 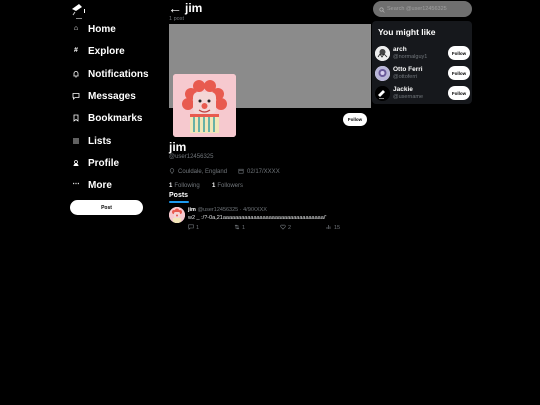 What do you see at coordinates (191, 228) in the screenshot?
I see `reply-icon` at bounding box center [191, 228].